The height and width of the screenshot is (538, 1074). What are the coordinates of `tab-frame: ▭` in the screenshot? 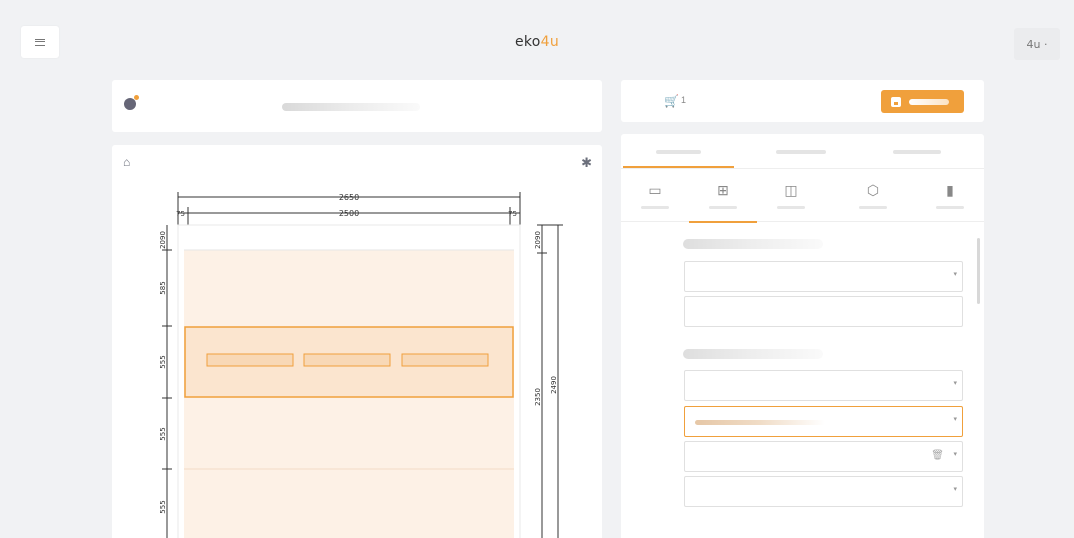 It's located at (655, 199).